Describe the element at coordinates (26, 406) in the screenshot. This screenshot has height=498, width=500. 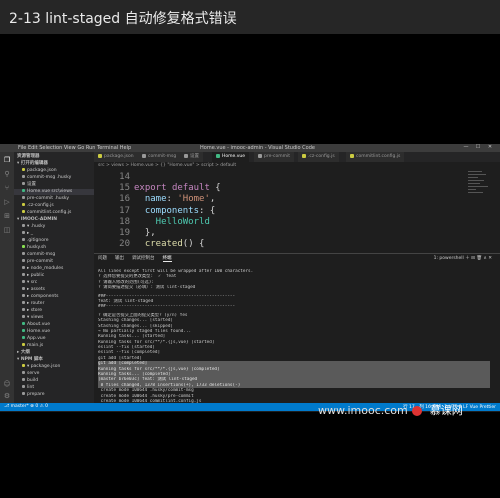
I see `status-left: ⎇ master* ⊗ 0 ⚠ 0` at that location.